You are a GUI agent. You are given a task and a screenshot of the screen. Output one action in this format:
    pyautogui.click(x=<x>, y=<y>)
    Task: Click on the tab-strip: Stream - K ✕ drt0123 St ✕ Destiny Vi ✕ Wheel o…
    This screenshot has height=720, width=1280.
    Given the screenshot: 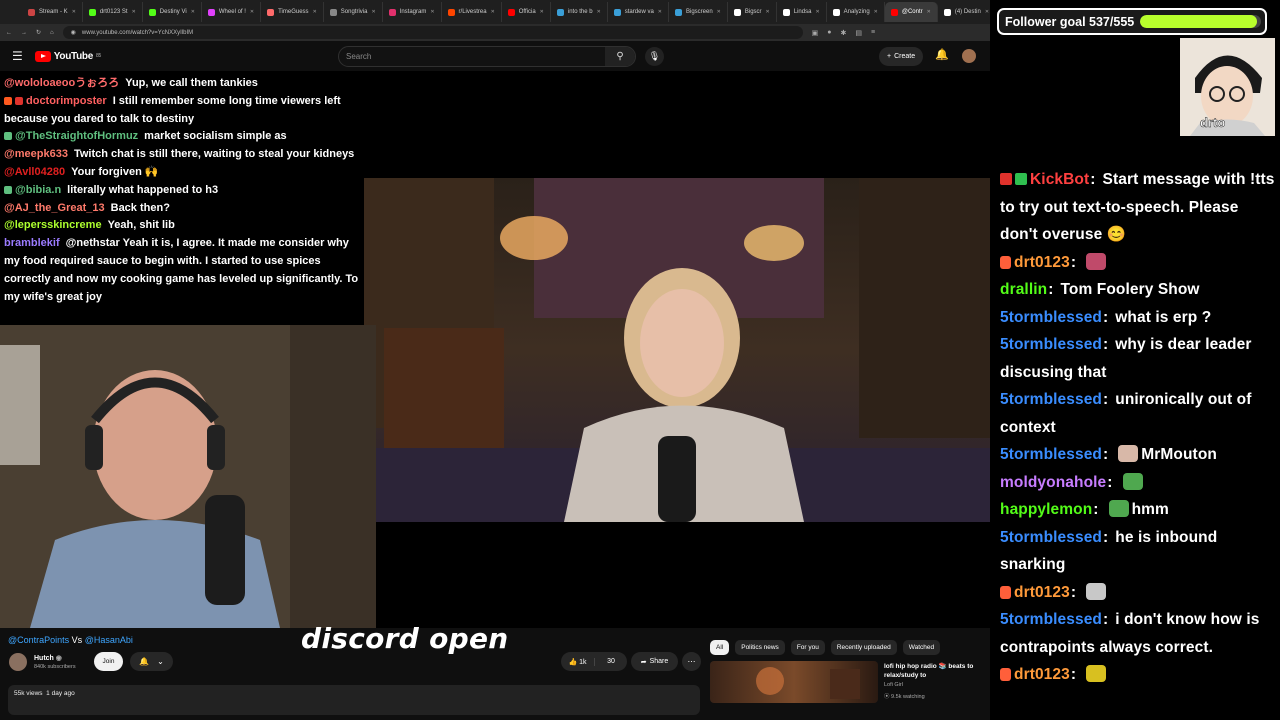 What is the action you would take?
    pyautogui.click(x=506, y=12)
    